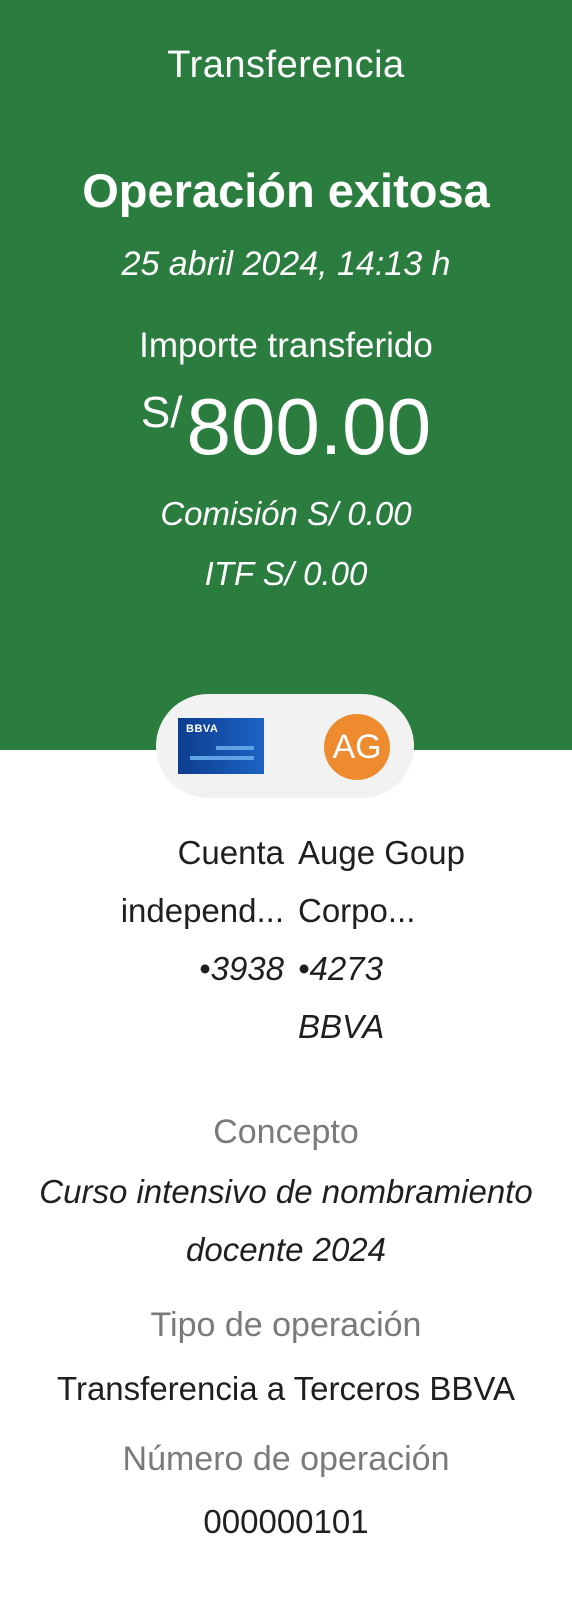 The image size is (572, 1600). I want to click on operation-number-value: 000000101, so click(286, 1521).